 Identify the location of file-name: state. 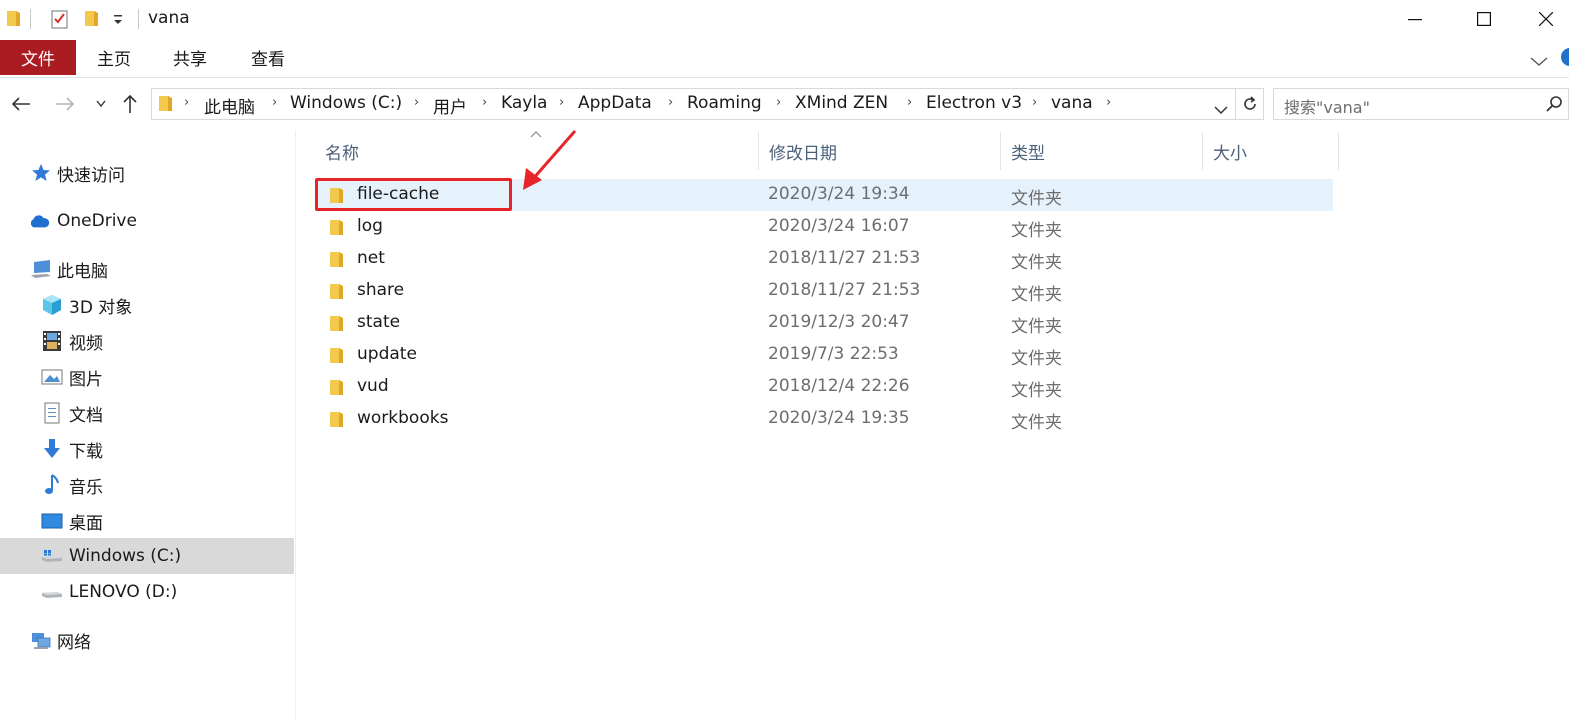
(379, 322).